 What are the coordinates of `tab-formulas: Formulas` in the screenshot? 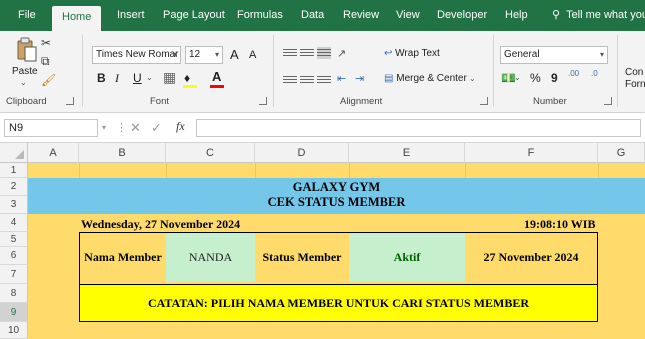 It's located at (260, 15).